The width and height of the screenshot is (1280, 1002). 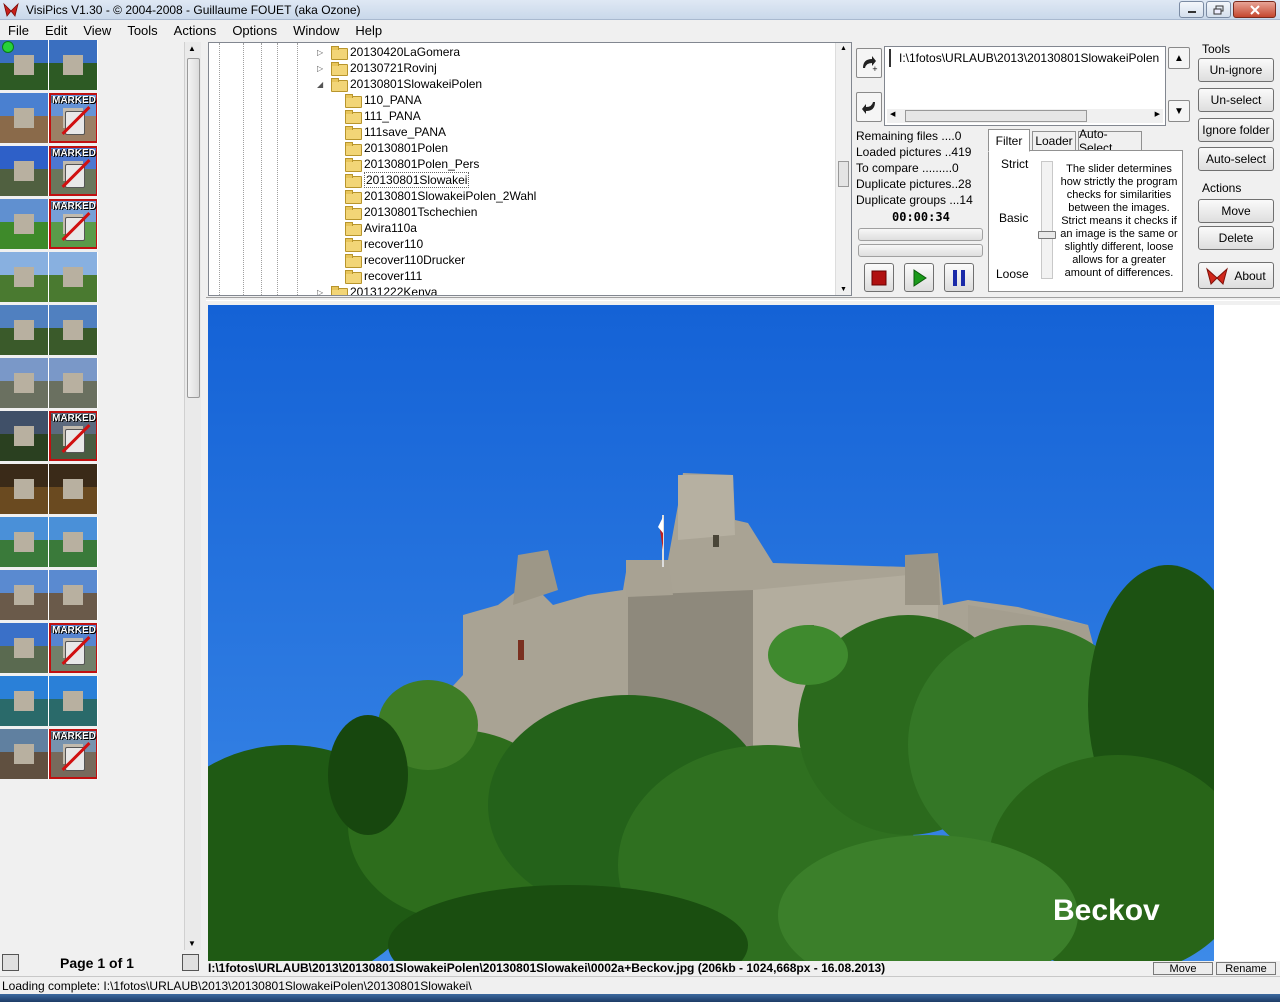 I want to click on tree-item: recover110, so click(x=384, y=244).